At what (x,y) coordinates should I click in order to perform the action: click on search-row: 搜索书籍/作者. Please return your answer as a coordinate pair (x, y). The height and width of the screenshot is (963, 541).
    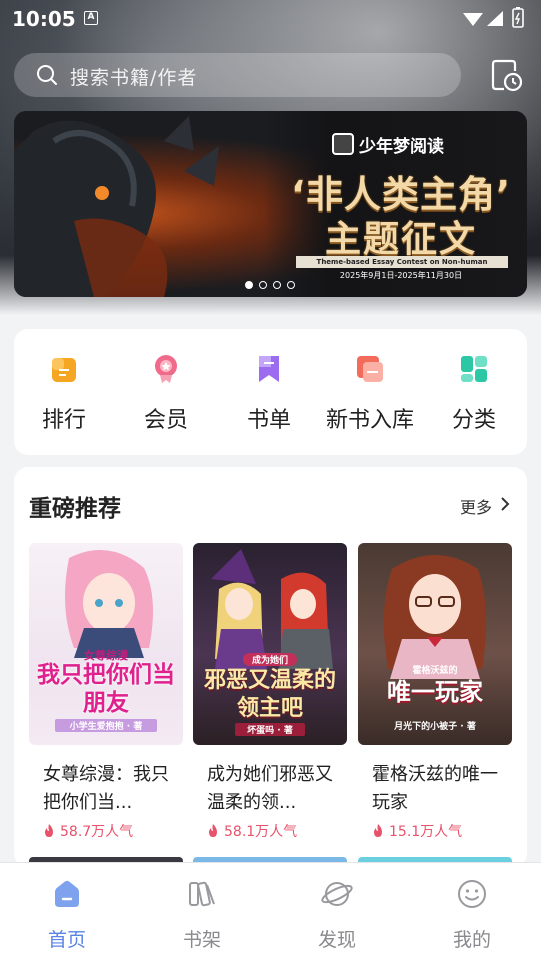
    Looking at the image, I should click on (270, 75).